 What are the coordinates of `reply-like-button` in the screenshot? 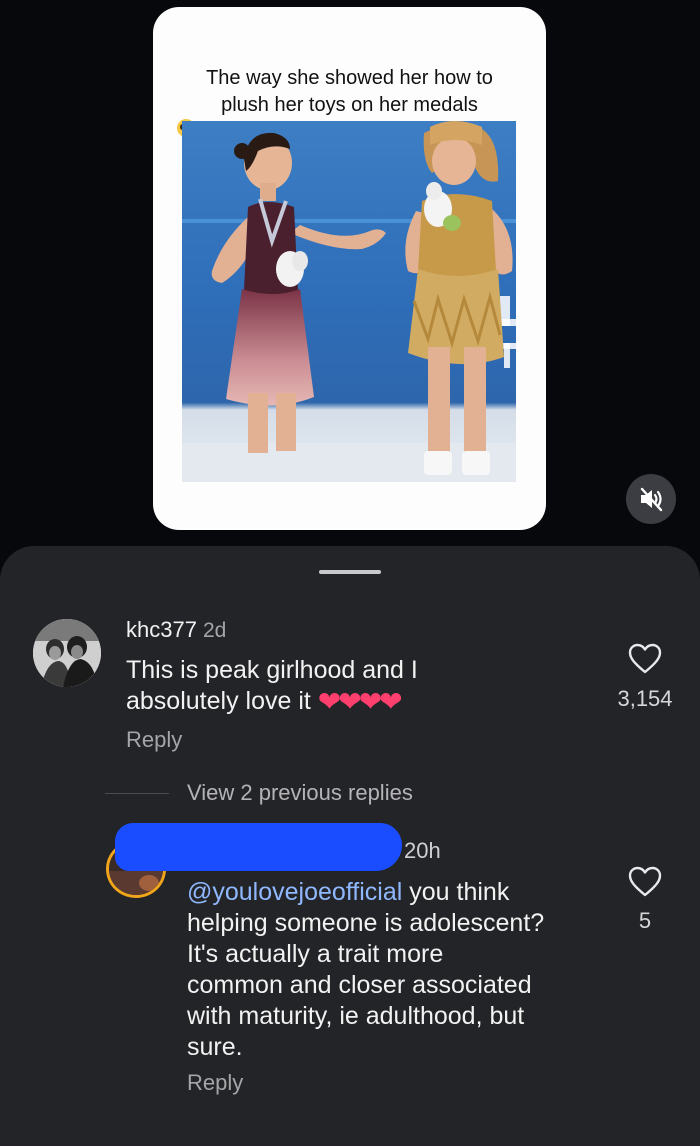 It's located at (645, 884).